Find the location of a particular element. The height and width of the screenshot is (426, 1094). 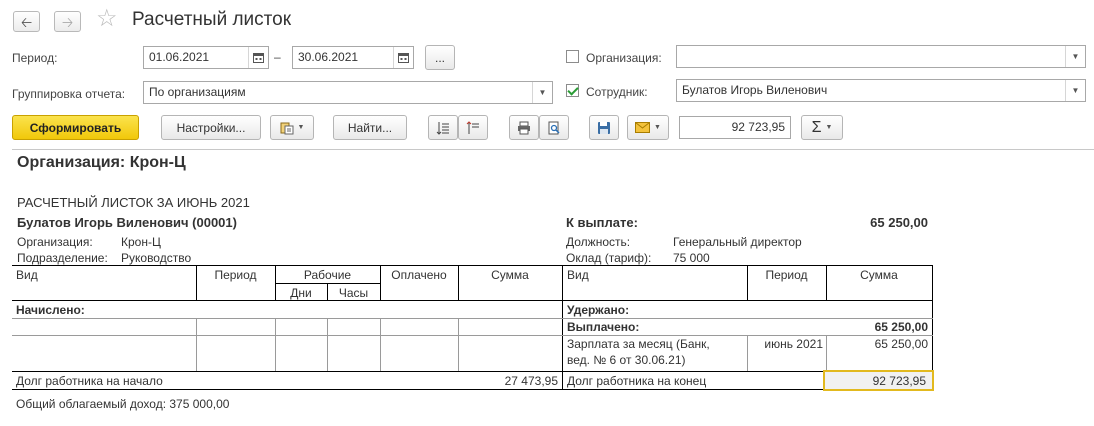

period-label: Период: is located at coordinates (35, 58).